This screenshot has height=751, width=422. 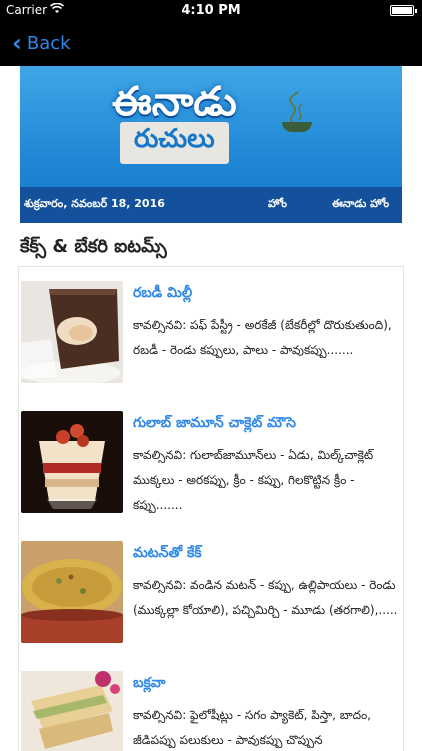 What do you see at coordinates (149, 684) in the screenshot?
I see `recipe-title: బక్లవా` at bounding box center [149, 684].